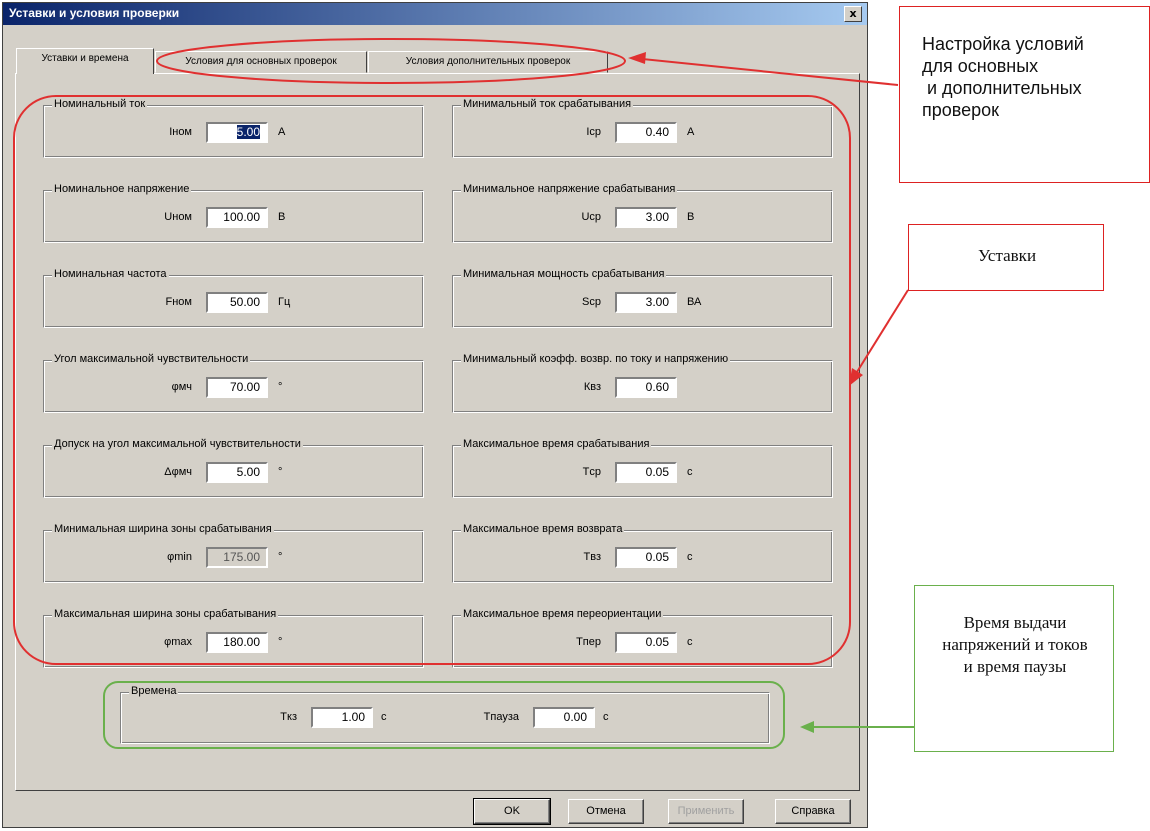  Describe the element at coordinates (342, 717) in the screenshot. I see `tkz-input: 1.00` at that location.